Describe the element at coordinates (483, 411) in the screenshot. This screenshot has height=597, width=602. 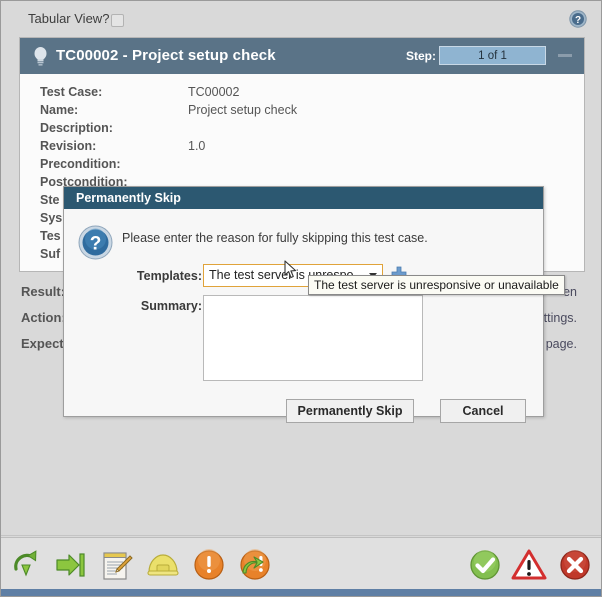
I see `cancel-button: Cancel` at that location.